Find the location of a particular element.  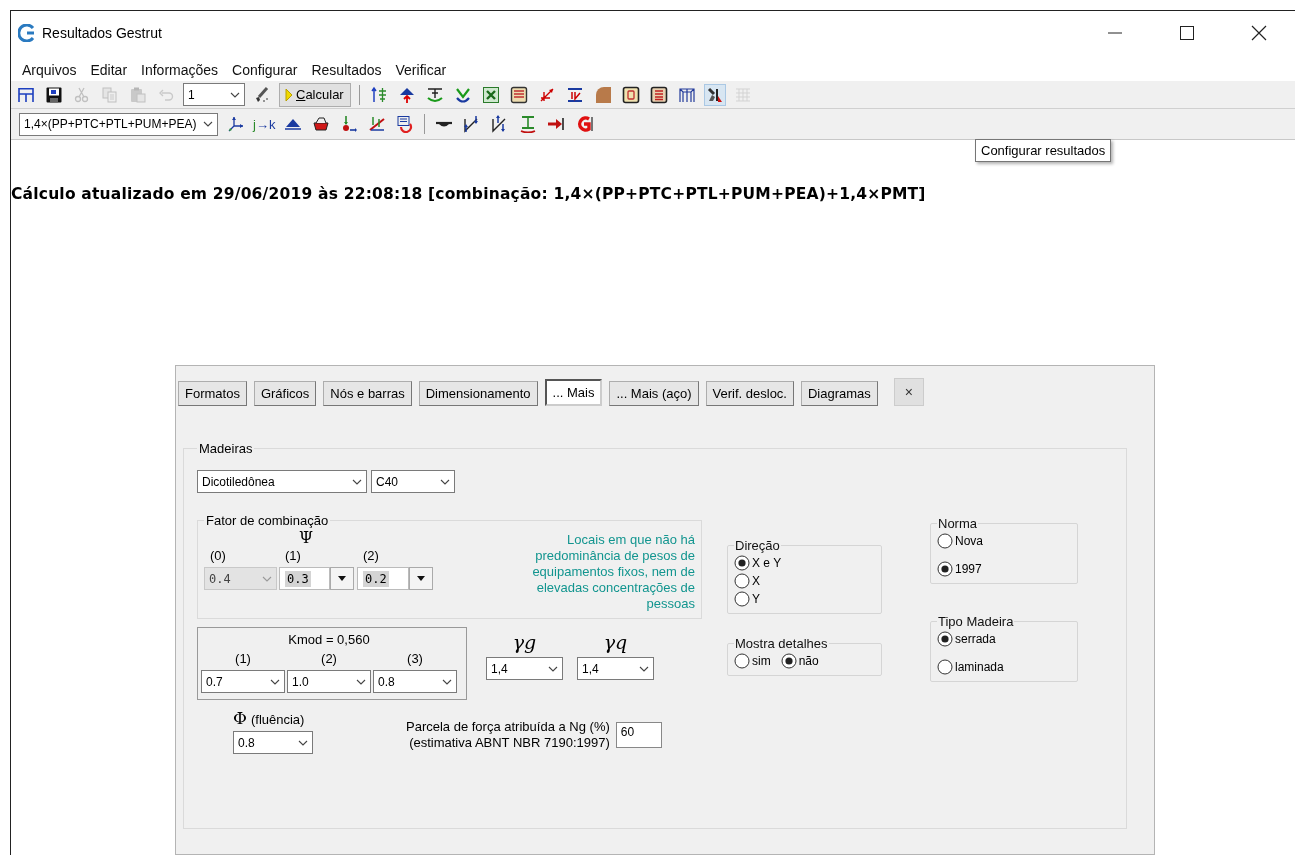

menu-item: Verificar is located at coordinates (421, 70).